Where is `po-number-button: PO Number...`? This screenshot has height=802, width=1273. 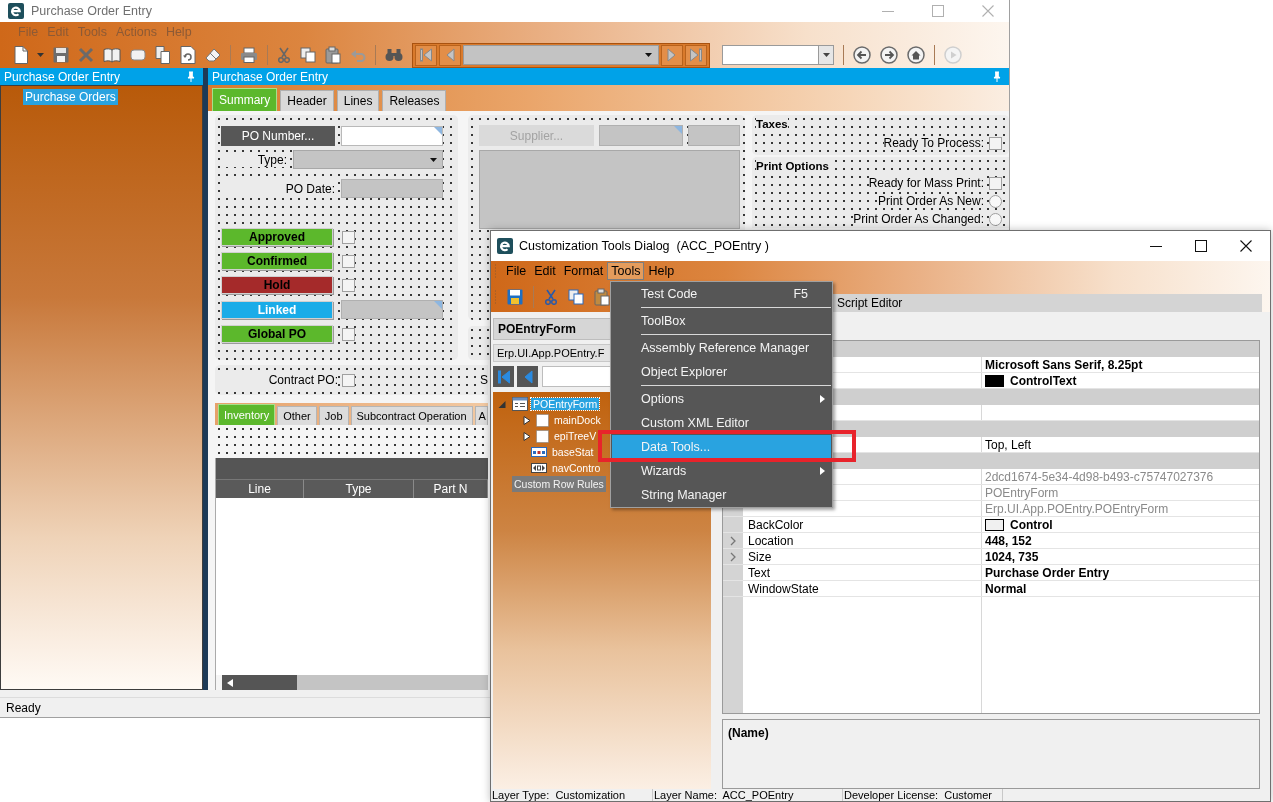 po-number-button: PO Number... is located at coordinates (278, 136).